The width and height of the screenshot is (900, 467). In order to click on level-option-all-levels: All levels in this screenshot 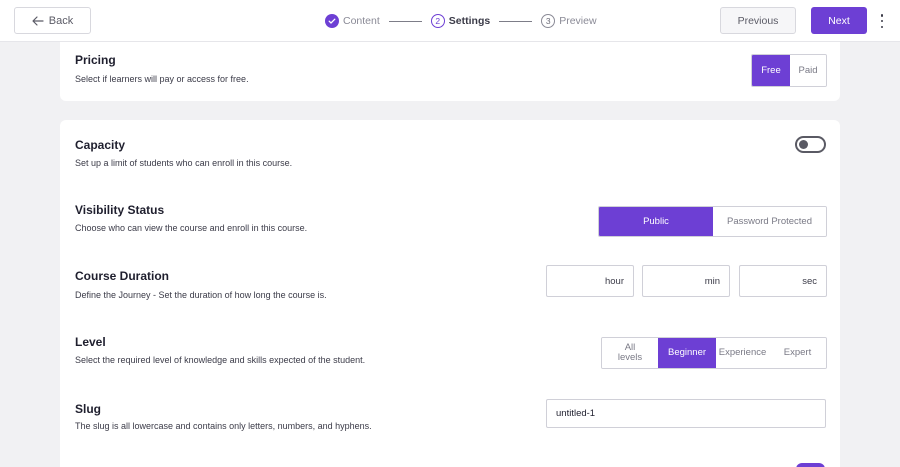, I will do `click(630, 353)`.